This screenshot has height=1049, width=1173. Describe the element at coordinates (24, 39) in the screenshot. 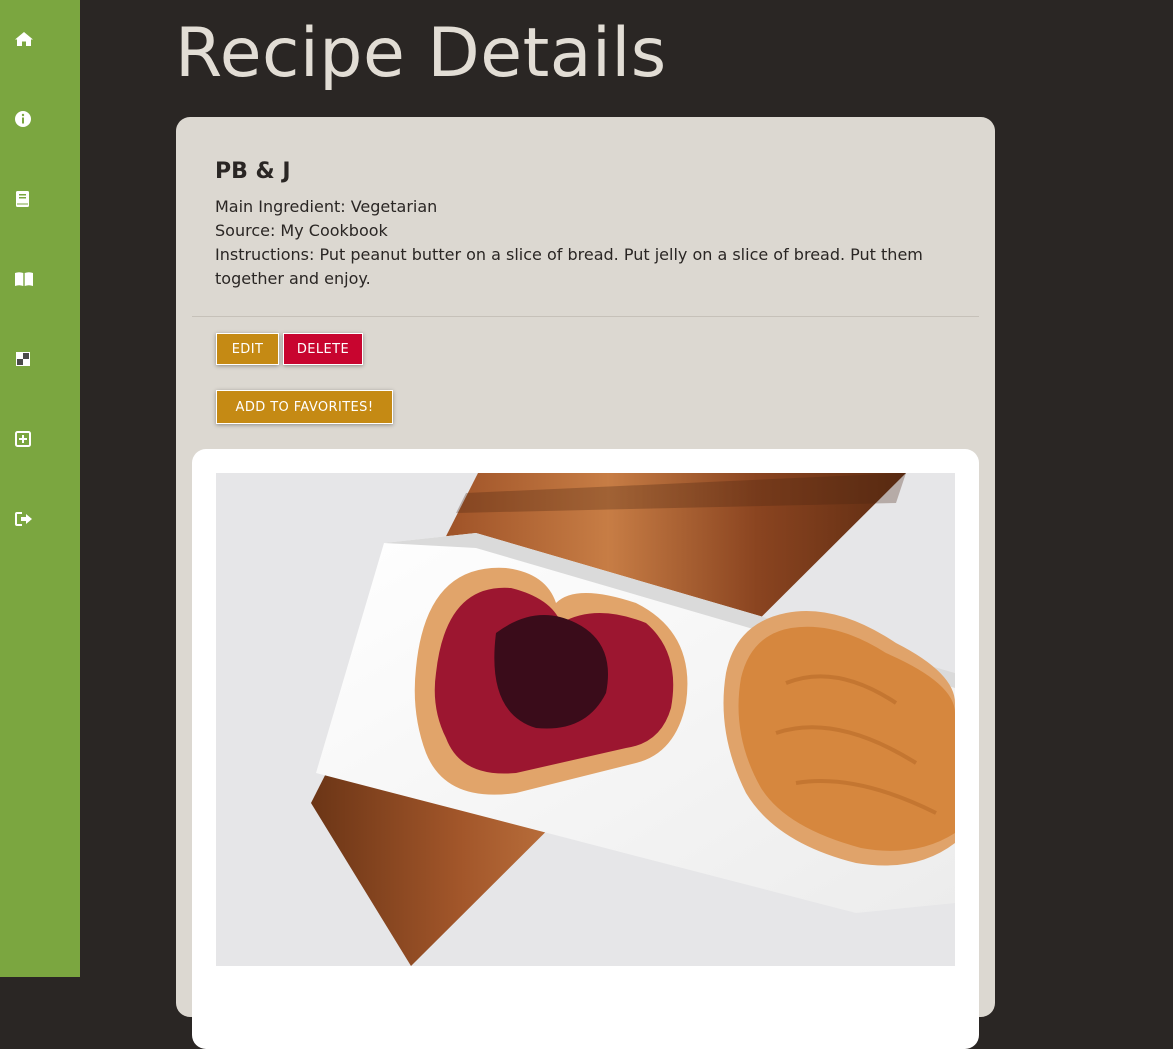

I see `home-icon` at that location.